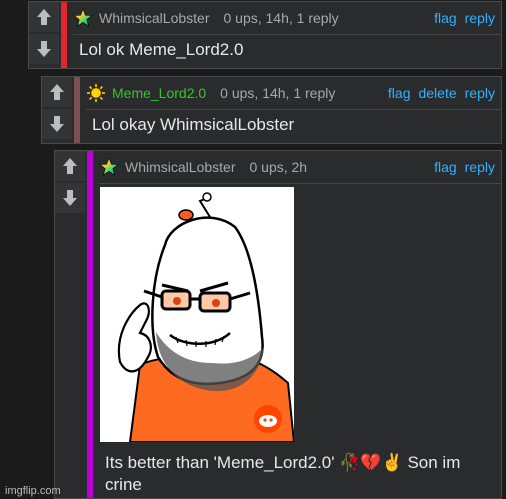 The height and width of the screenshot is (499, 506). What do you see at coordinates (278, 167) in the screenshot?
I see `comment-info: 0 ups, 2h` at bounding box center [278, 167].